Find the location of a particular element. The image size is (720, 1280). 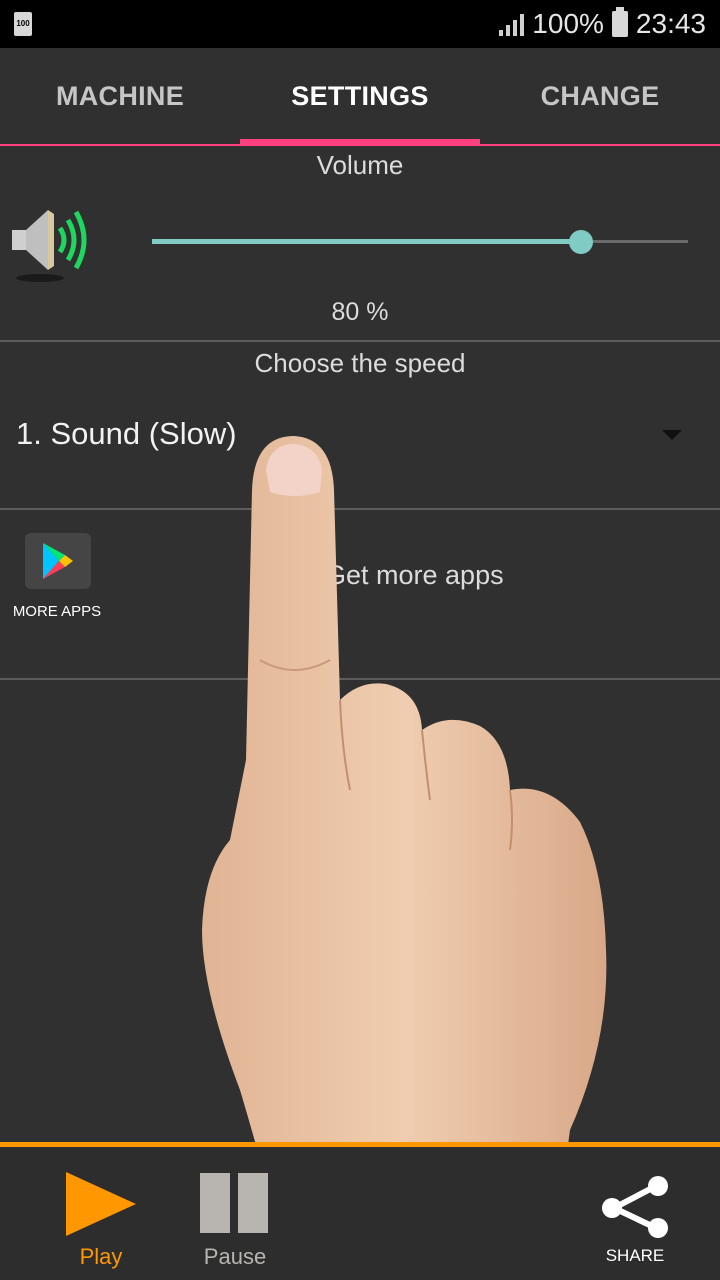

speaker-icon is located at coordinates (49, 246).